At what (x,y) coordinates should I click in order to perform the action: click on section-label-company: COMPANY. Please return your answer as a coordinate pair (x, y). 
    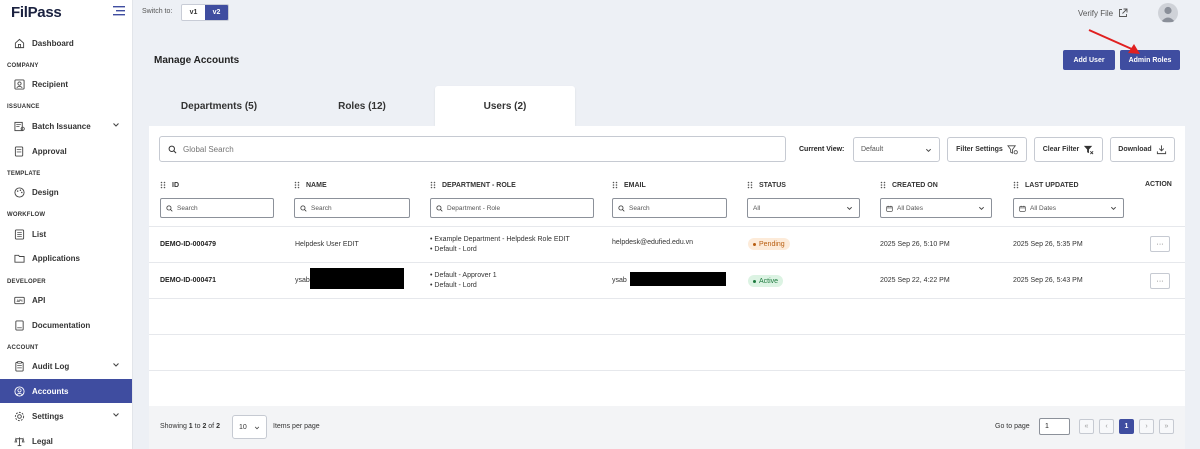
    Looking at the image, I should click on (23, 66).